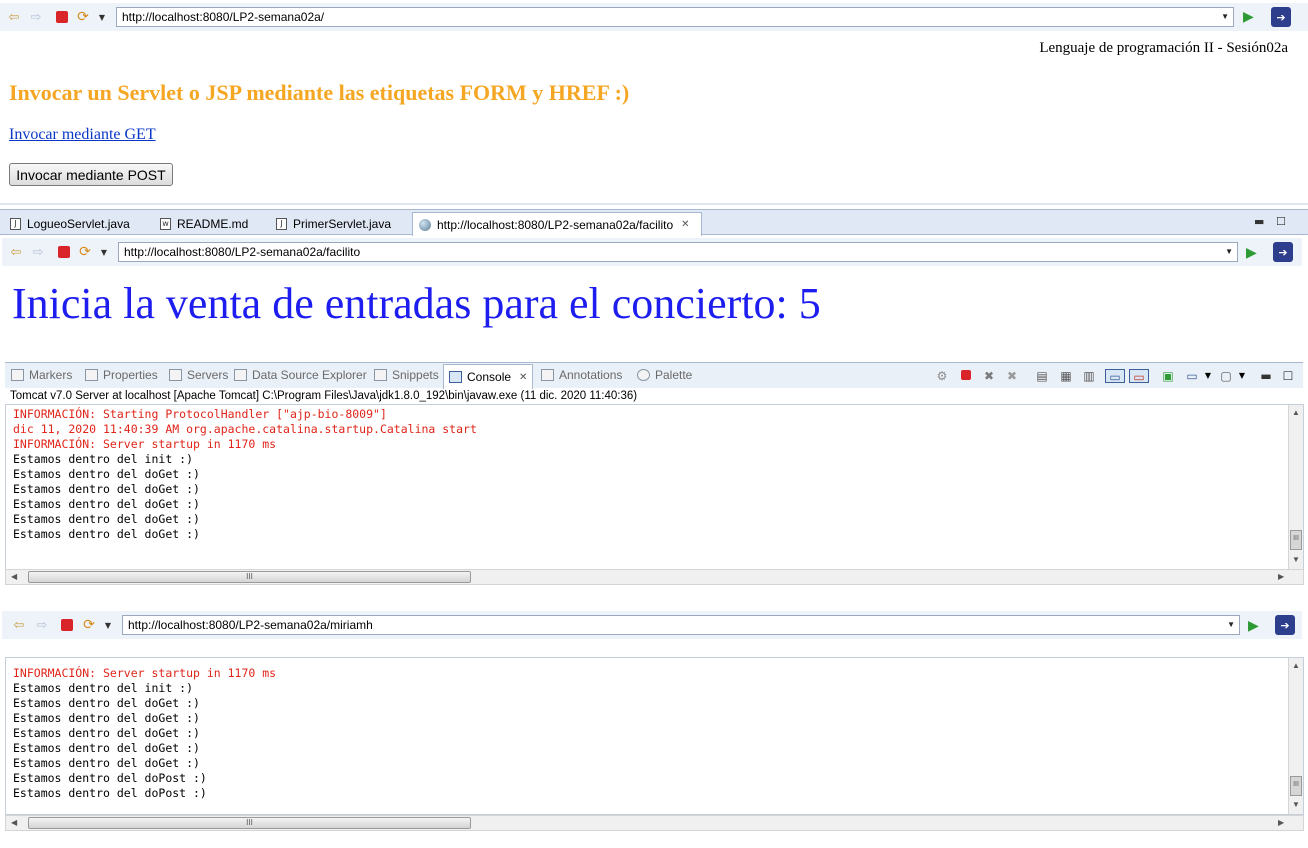 The height and width of the screenshot is (848, 1308). Describe the element at coordinates (73, 224) in the screenshot. I see `tab-logueo-servlet: J LogueoServlet.java` at that location.